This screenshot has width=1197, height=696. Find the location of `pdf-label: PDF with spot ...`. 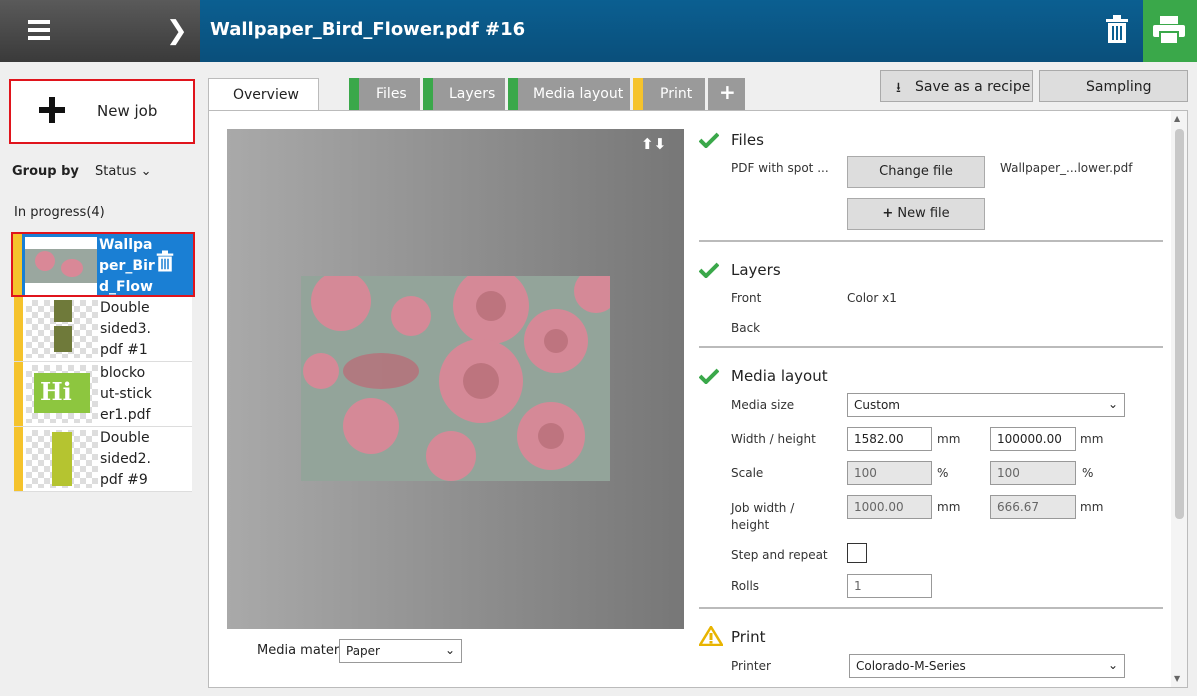

pdf-label: PDF with spot ... is located at coordinates (780, 168).